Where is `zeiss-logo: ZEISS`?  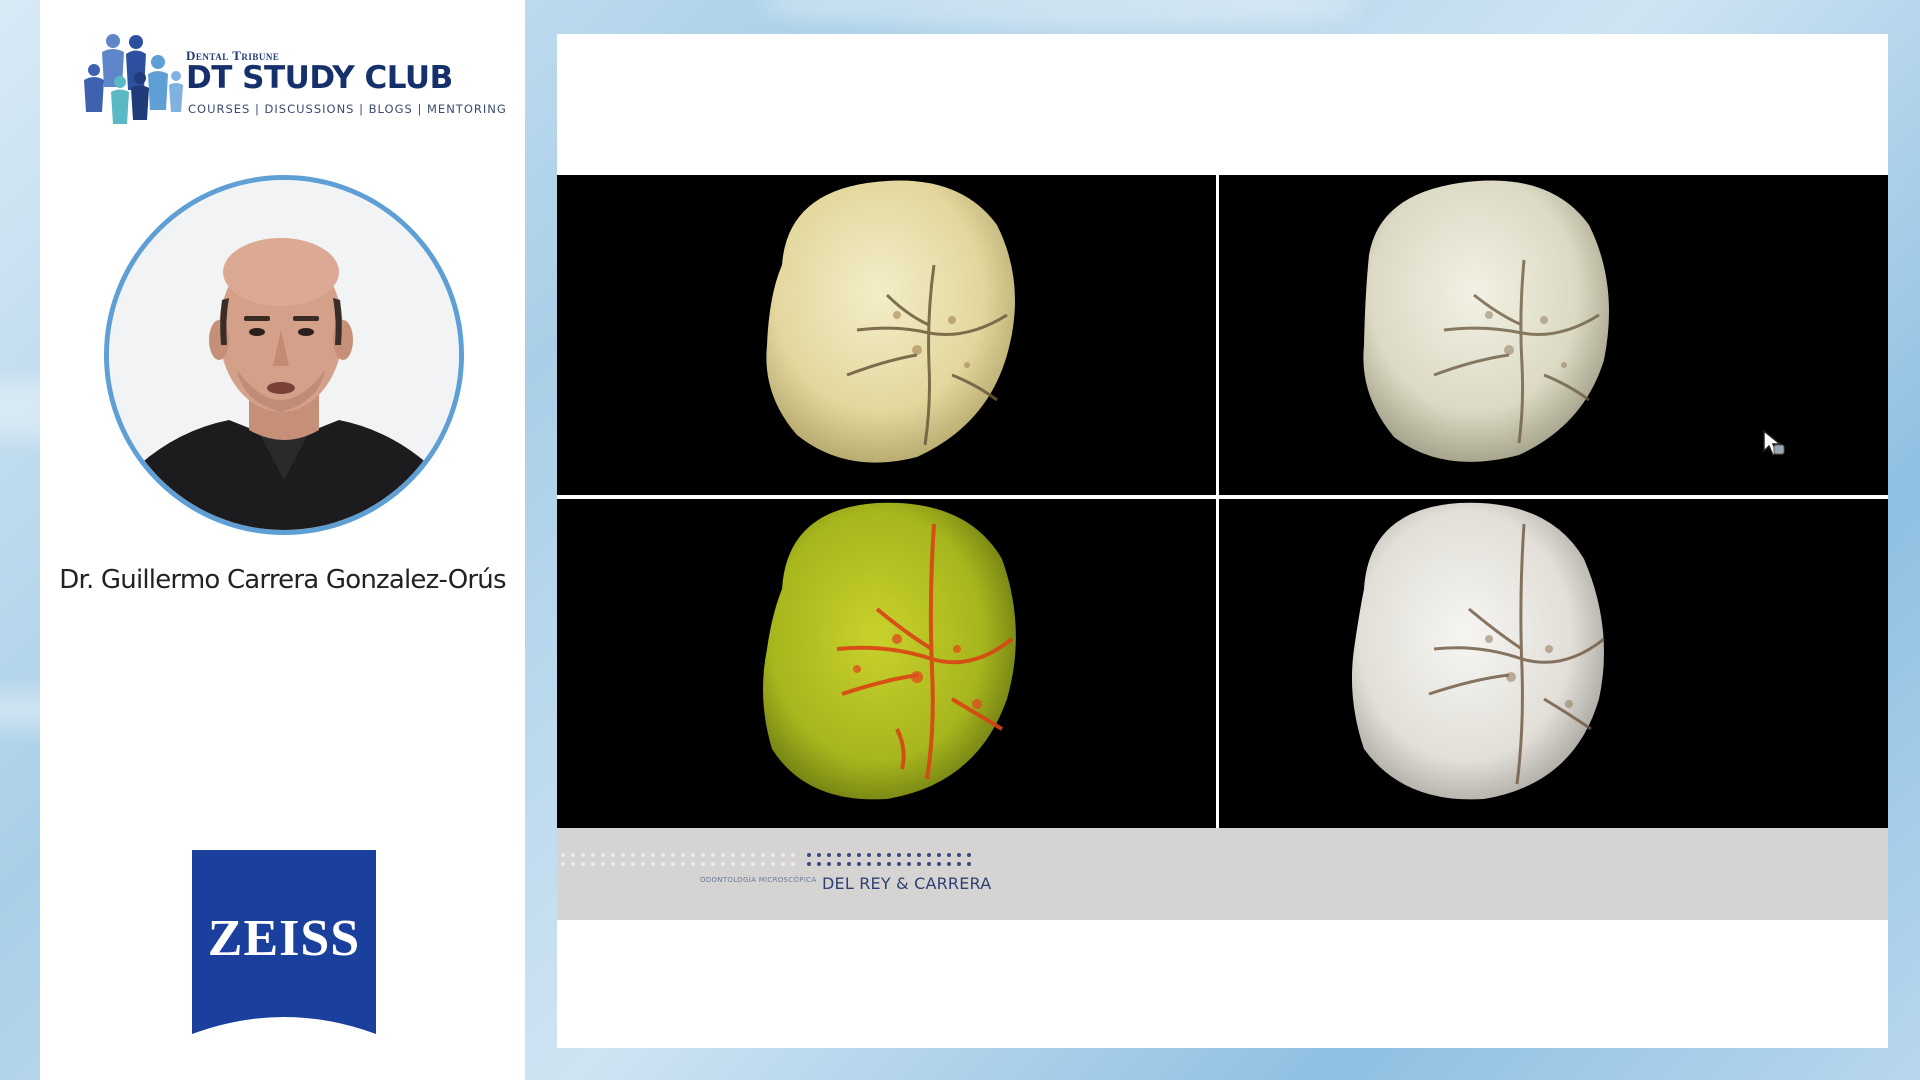
zeiss-logo: ZEISS is located at coordinates (284, 942).